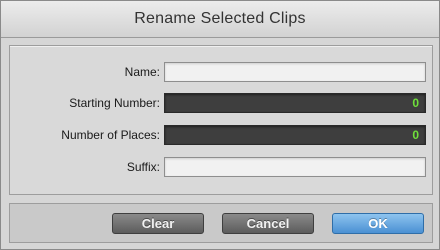  Describe the element at coordinates (110, 135) in the screenshot. I see `number-of-places-label: Number of Places:` at that location.